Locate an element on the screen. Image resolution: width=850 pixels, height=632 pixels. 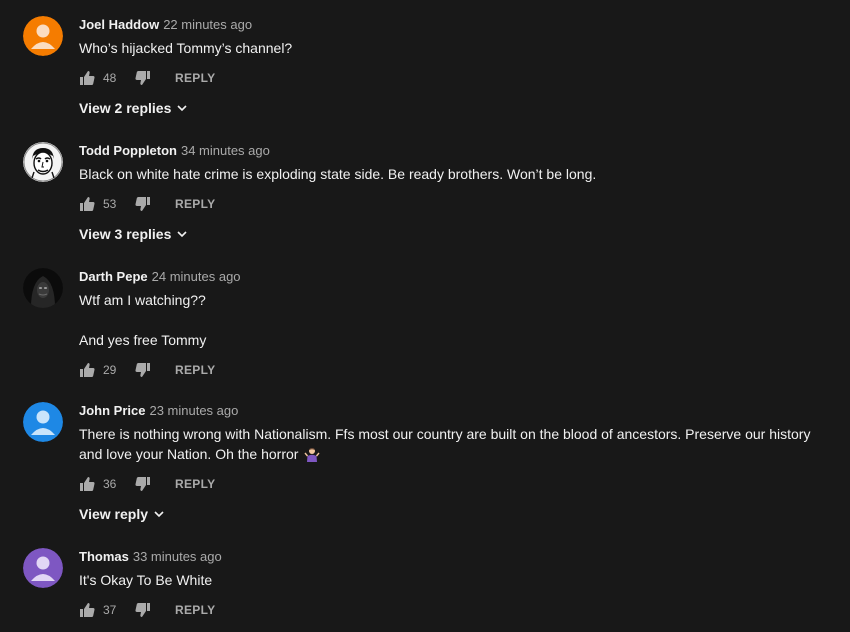
author-name: Thomas is located at coordinates (104, 556).